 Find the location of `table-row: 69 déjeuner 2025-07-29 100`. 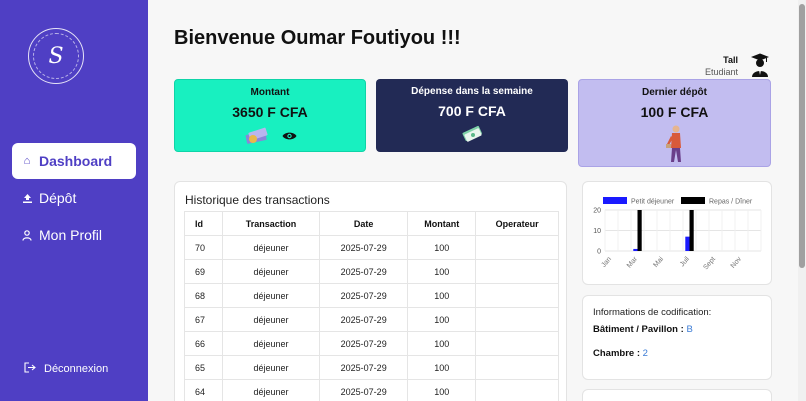

table-row: 69 déjeuner 2025-07-29 100 is located at coordinates (371, 271).